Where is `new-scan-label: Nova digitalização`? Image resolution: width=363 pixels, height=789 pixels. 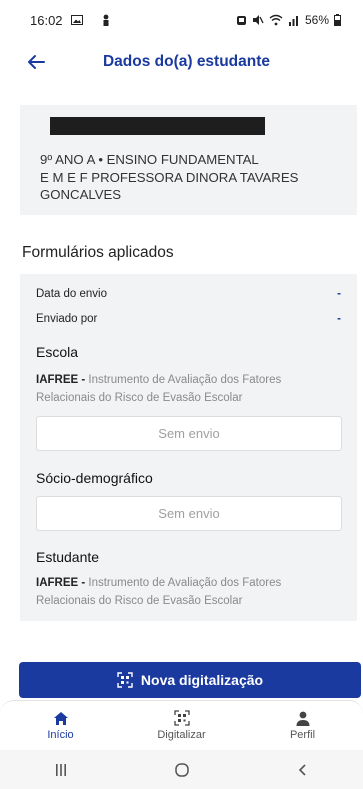
new-scan-label: Nova digitalização is located at coordinates (202, 680).